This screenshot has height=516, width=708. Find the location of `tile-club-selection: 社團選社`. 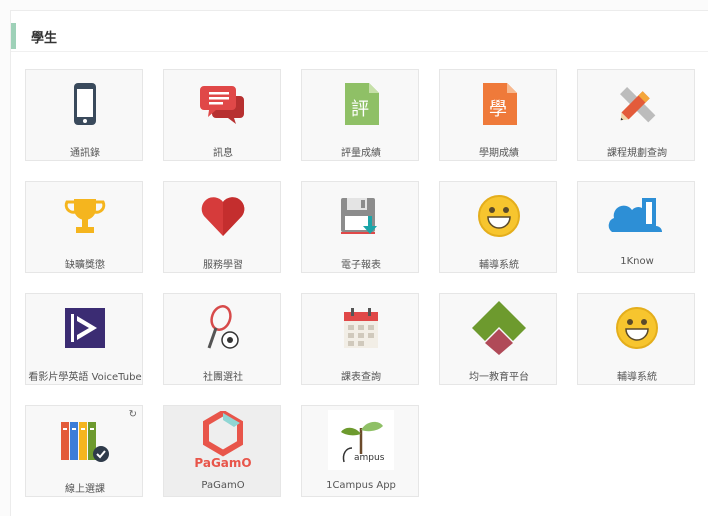

tile-club-selection: 社團選社 is located at coordinates (222, 339).